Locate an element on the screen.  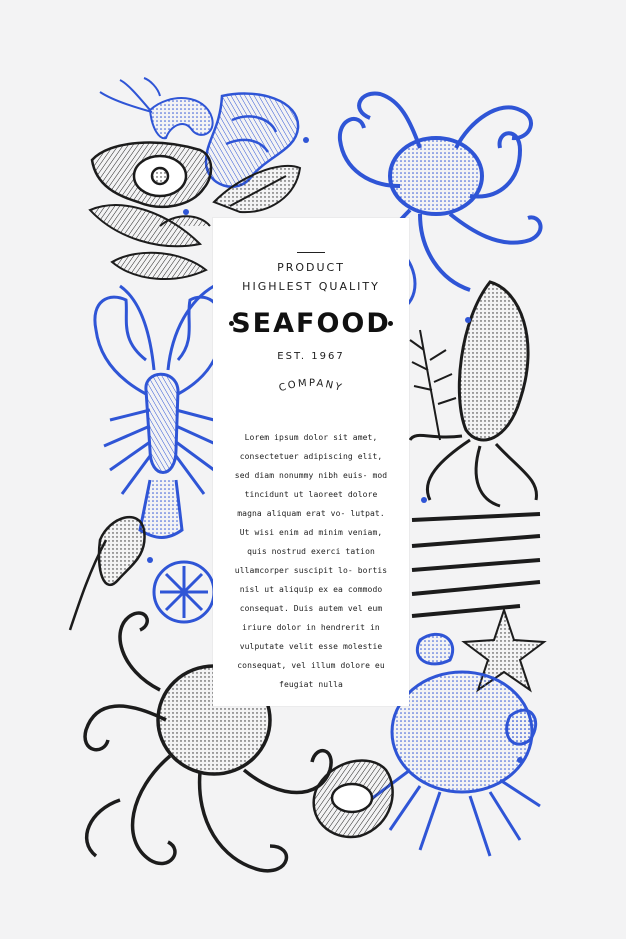
company-label: COMPANY is located at coordinates (310, 386).